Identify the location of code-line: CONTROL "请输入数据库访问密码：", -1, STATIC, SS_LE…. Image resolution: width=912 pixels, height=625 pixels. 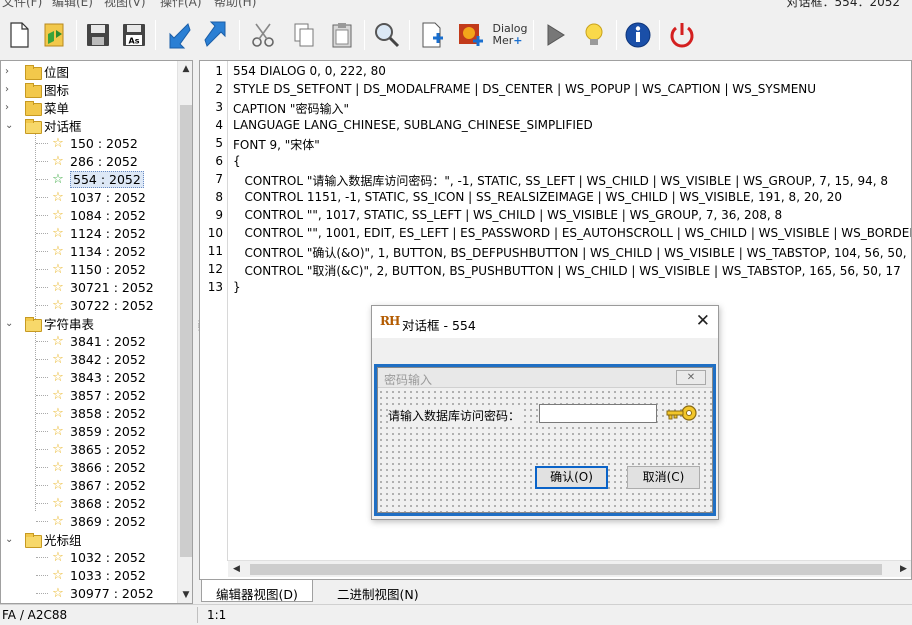
(560, 180).